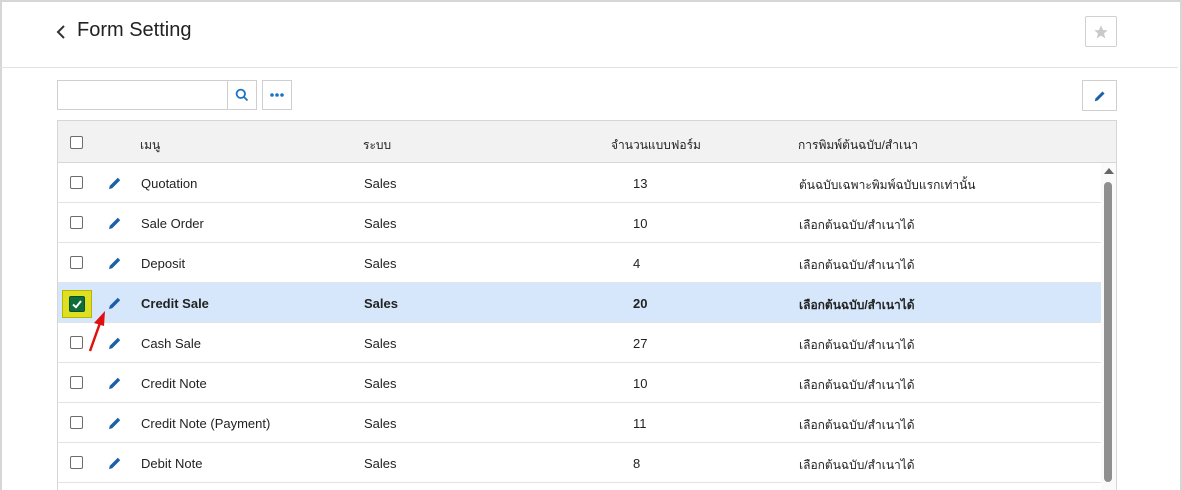 This screenshot has width=1182, height=490. I want to click on favorite-button, so click(1101, 31).